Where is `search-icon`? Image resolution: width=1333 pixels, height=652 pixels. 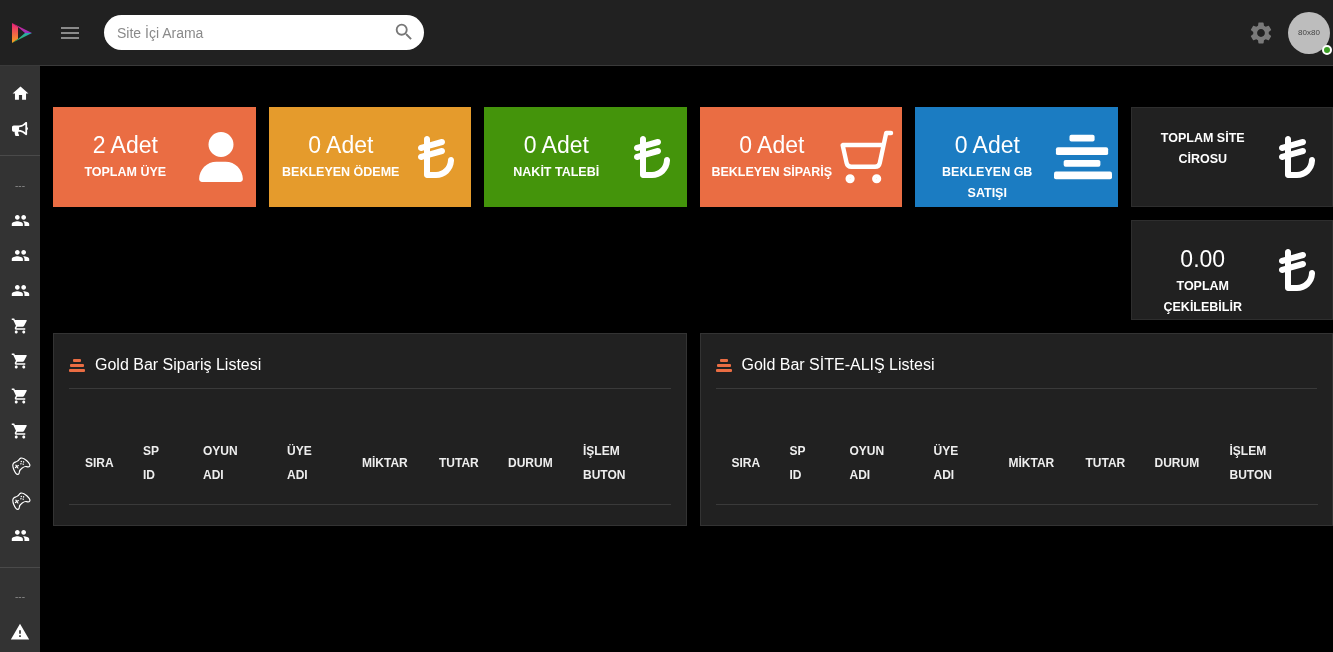 search-icon is located at coordinates (404, 32).